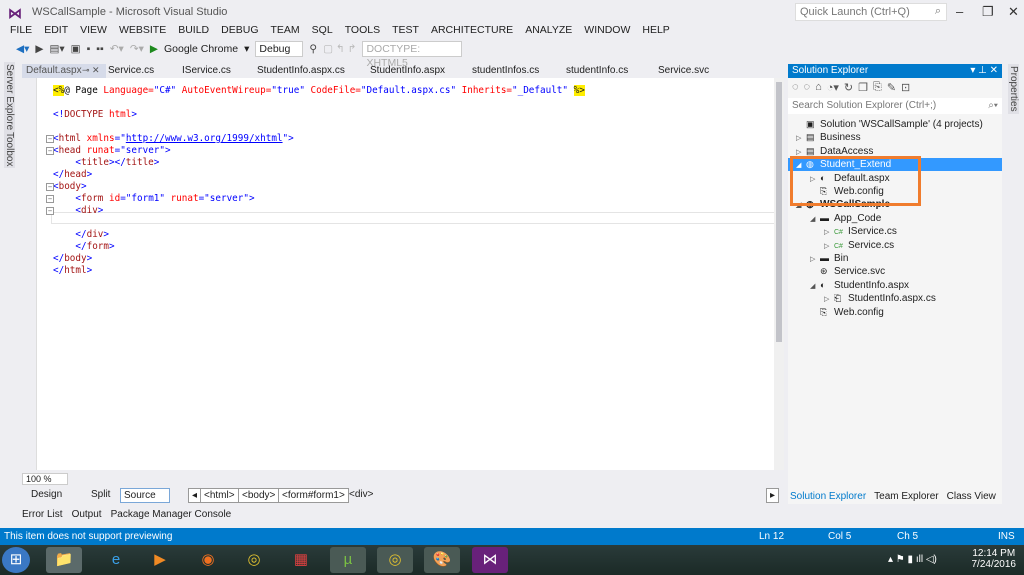  Describe the element at coordinates (313, 495) in the screenshot. I see `breadcrumb-item: <form#form1>` at that location.